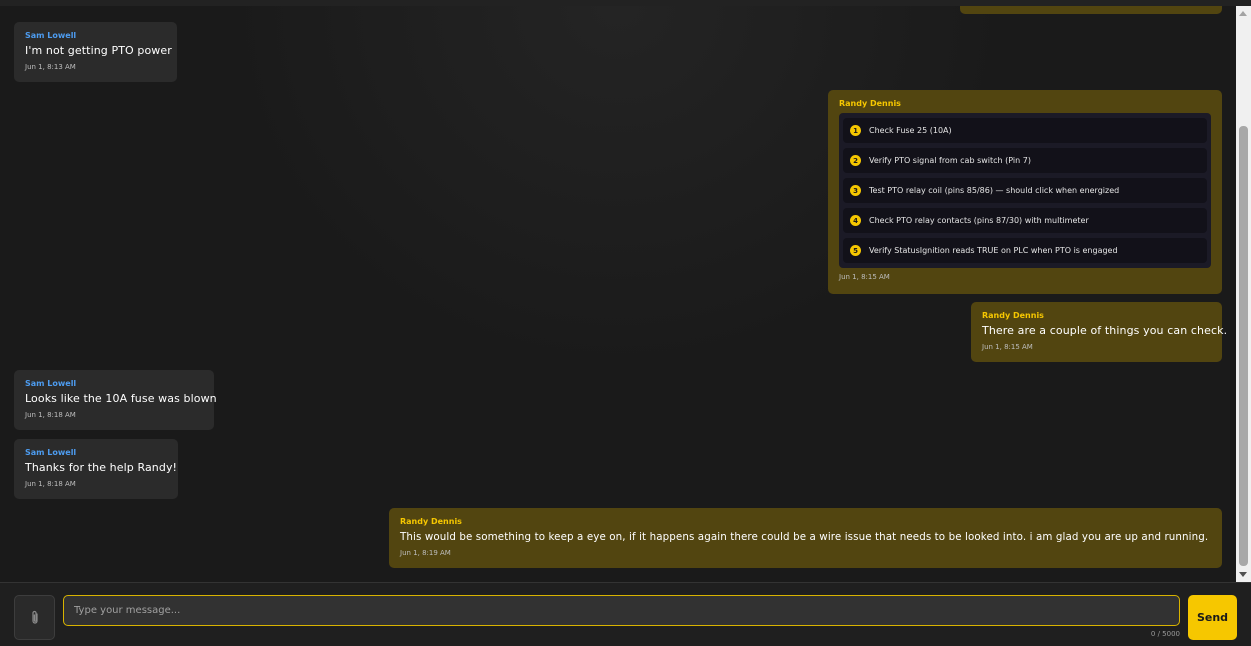 The image size is (1251, 646). I want to click on paperclip-icon, so click(34, 617).